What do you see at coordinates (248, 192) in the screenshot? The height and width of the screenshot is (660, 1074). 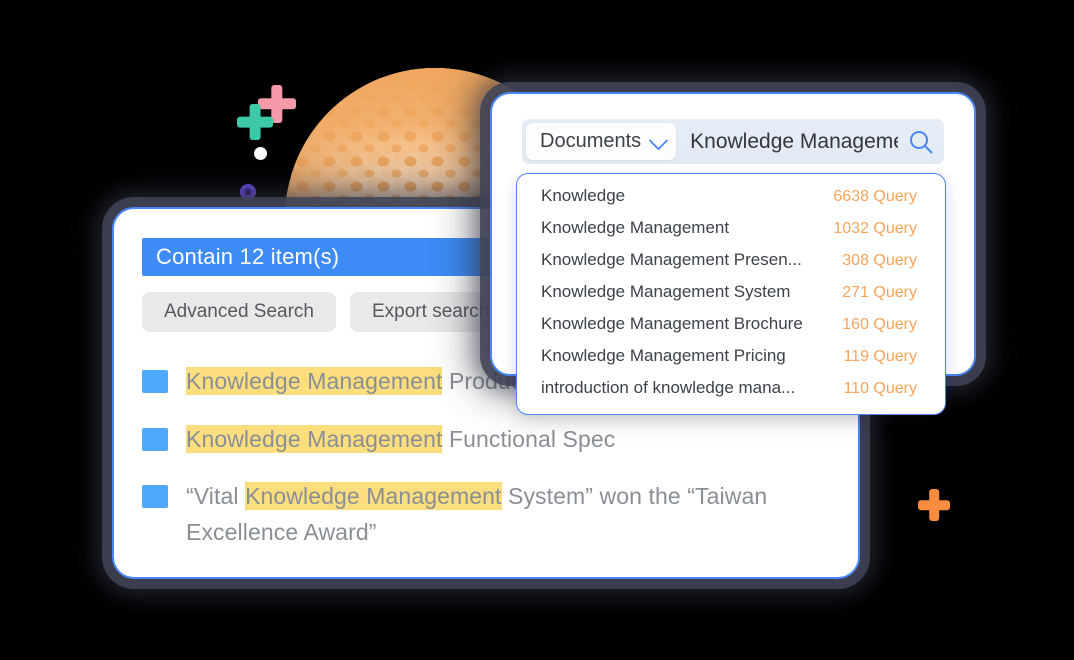 I see `ring-purple-icon` at bounding box center [248, 192].